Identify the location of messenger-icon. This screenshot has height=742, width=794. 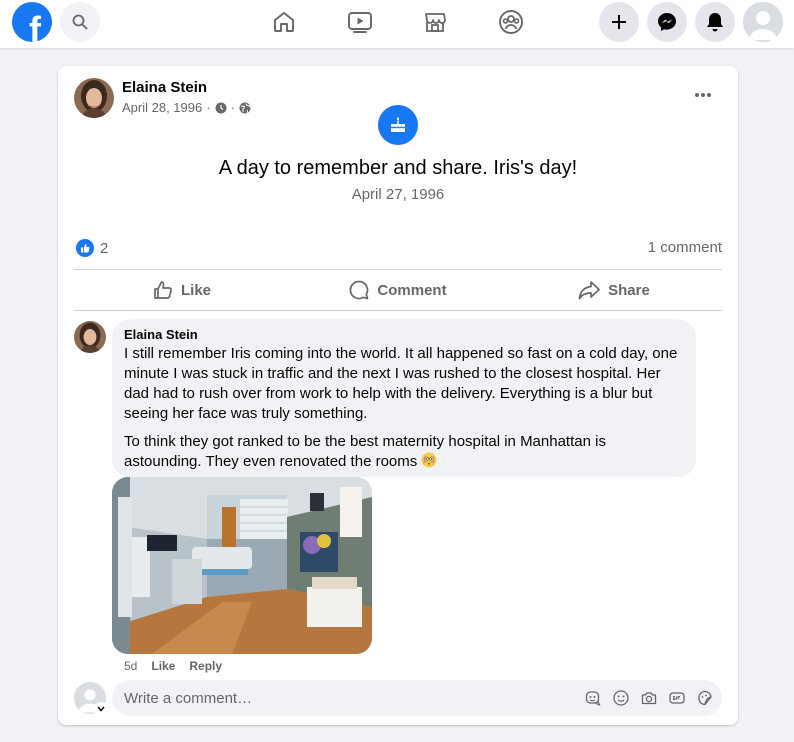
(667, 22).